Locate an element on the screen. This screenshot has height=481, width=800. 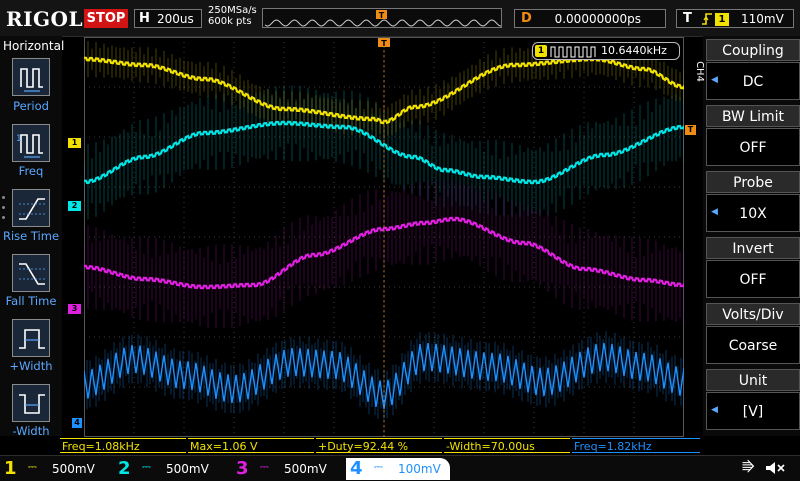
counter-square-wave-icon is located at coordinates (573, 52).